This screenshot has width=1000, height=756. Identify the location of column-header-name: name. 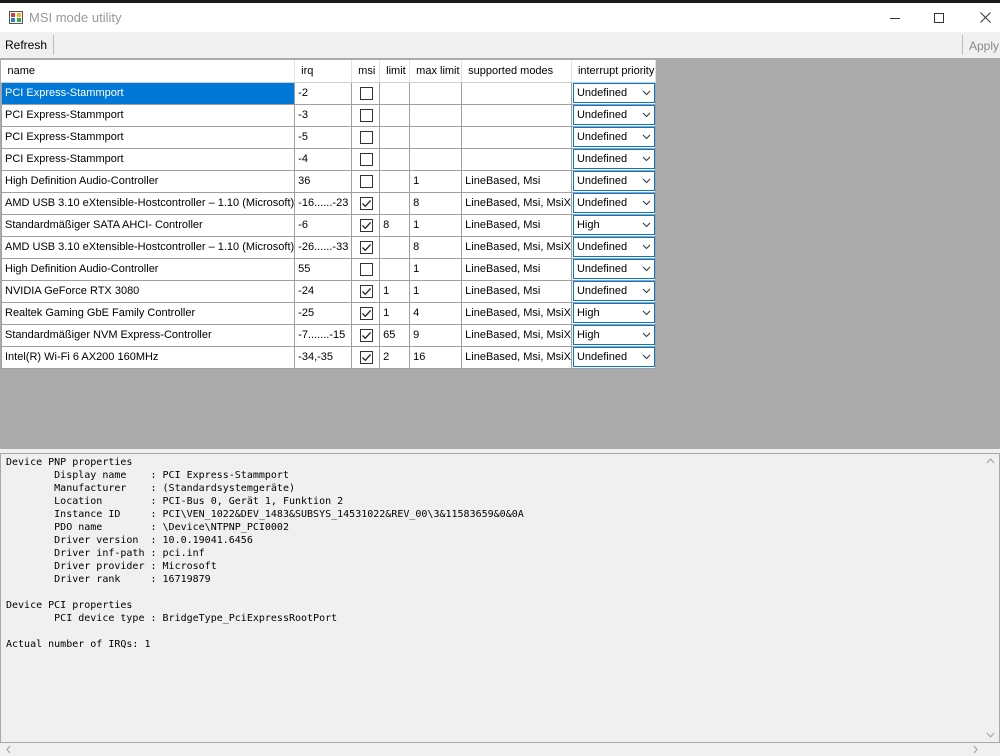
(148, 71).